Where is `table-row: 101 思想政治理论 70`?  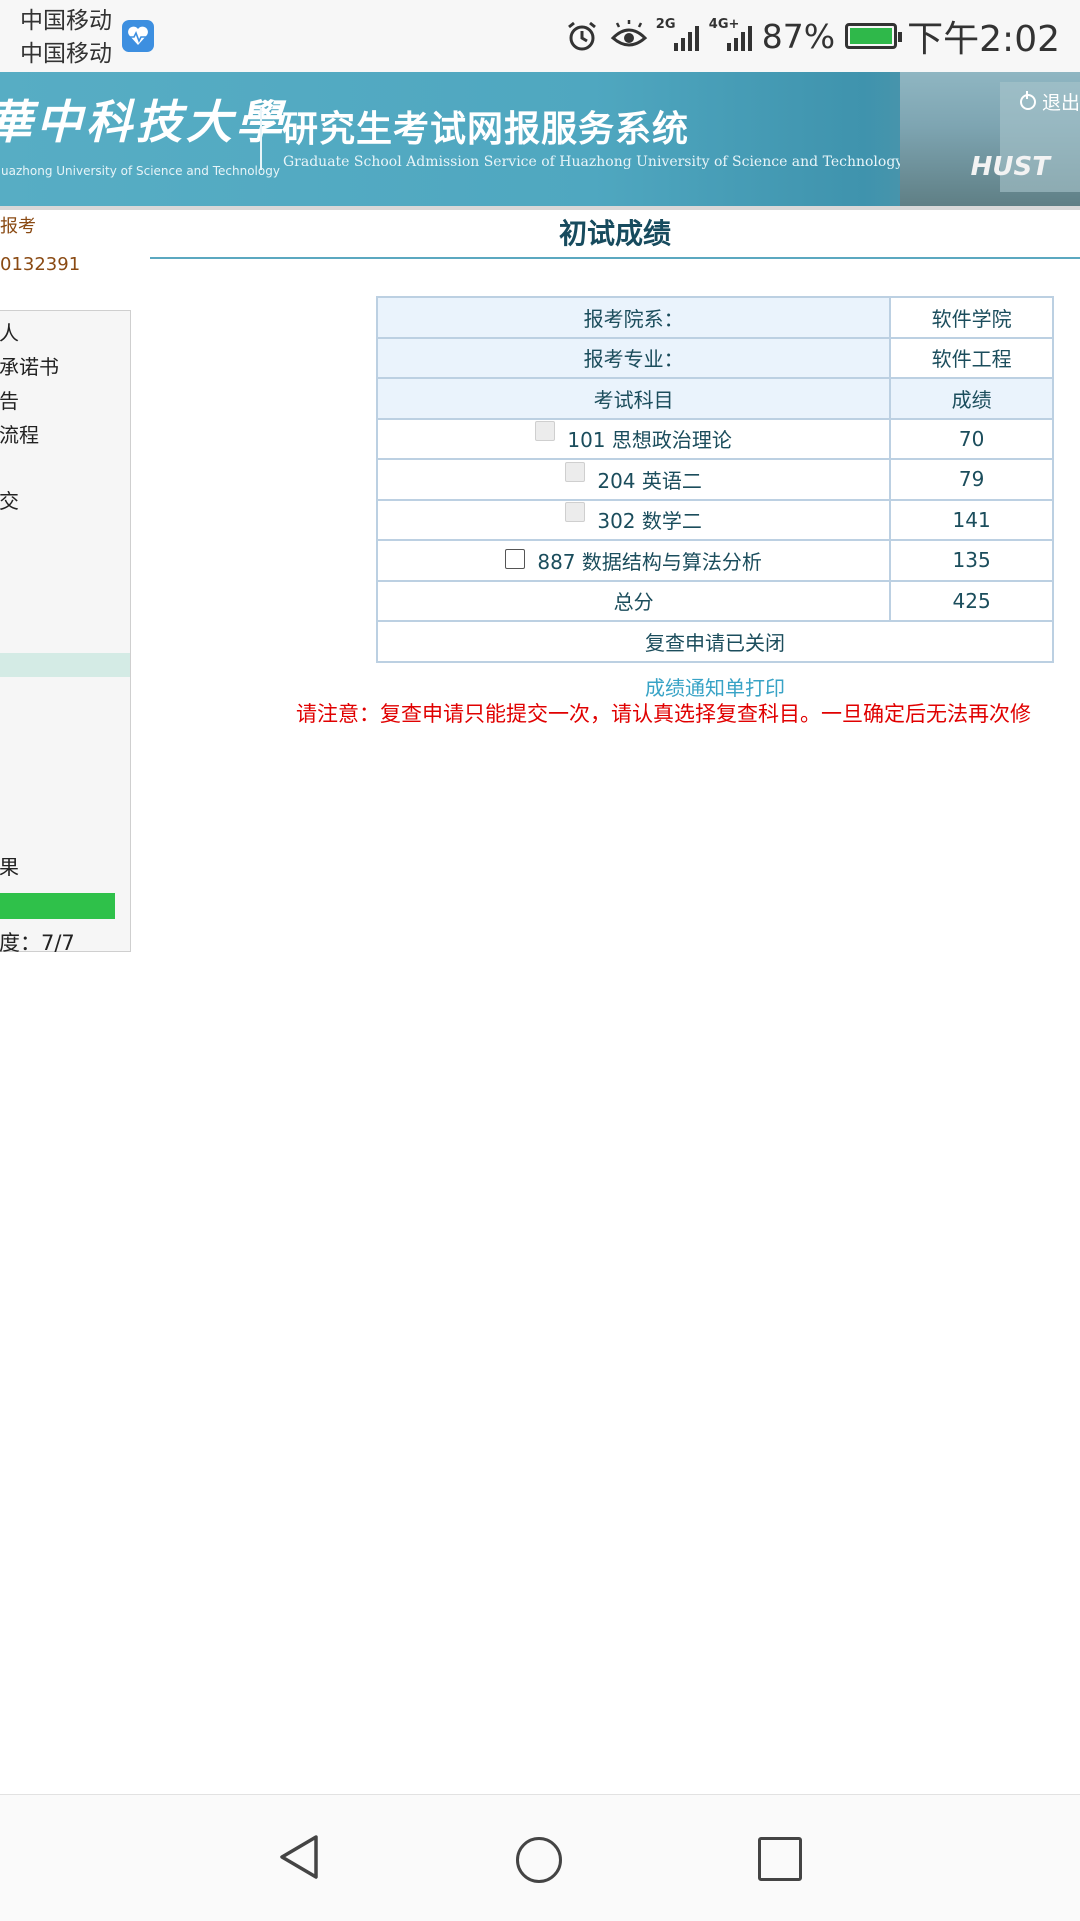 table-row: 101 思想政治理论 70 is located at coordinates (714, 438).